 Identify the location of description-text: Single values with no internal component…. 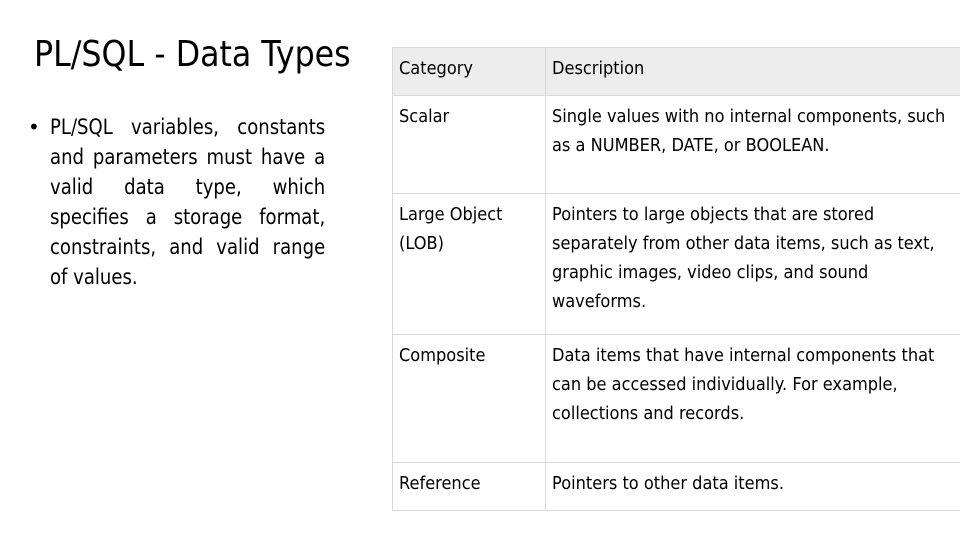
(749, 131).